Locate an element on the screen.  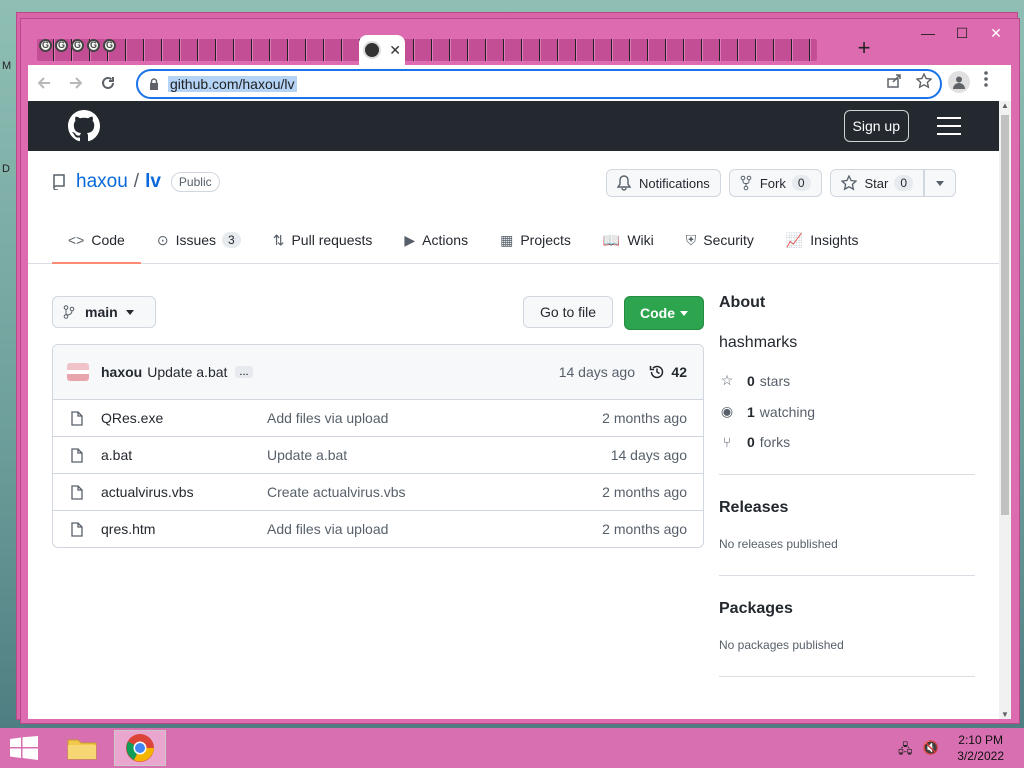
tab-label: Projects is located at coordinates (545, 240).